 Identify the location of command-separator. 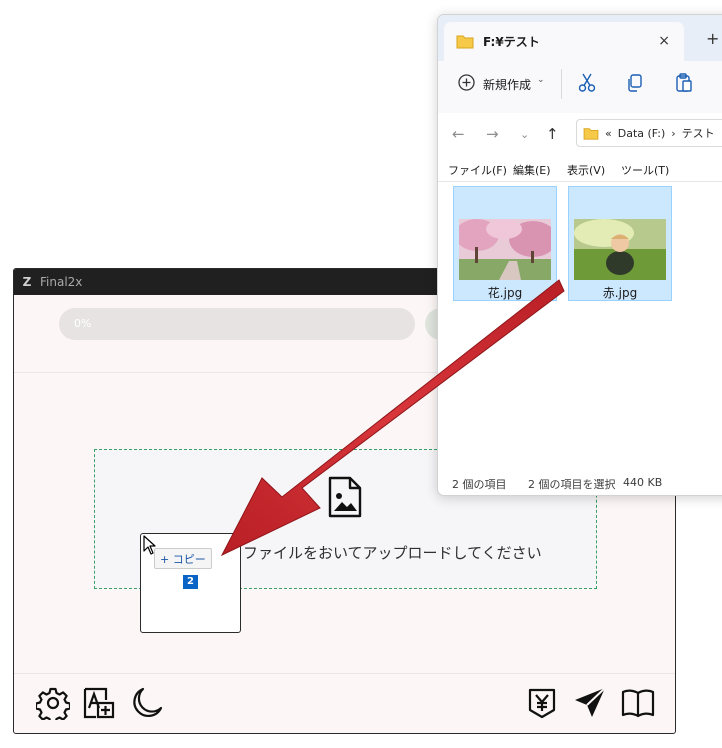
(561, 84).